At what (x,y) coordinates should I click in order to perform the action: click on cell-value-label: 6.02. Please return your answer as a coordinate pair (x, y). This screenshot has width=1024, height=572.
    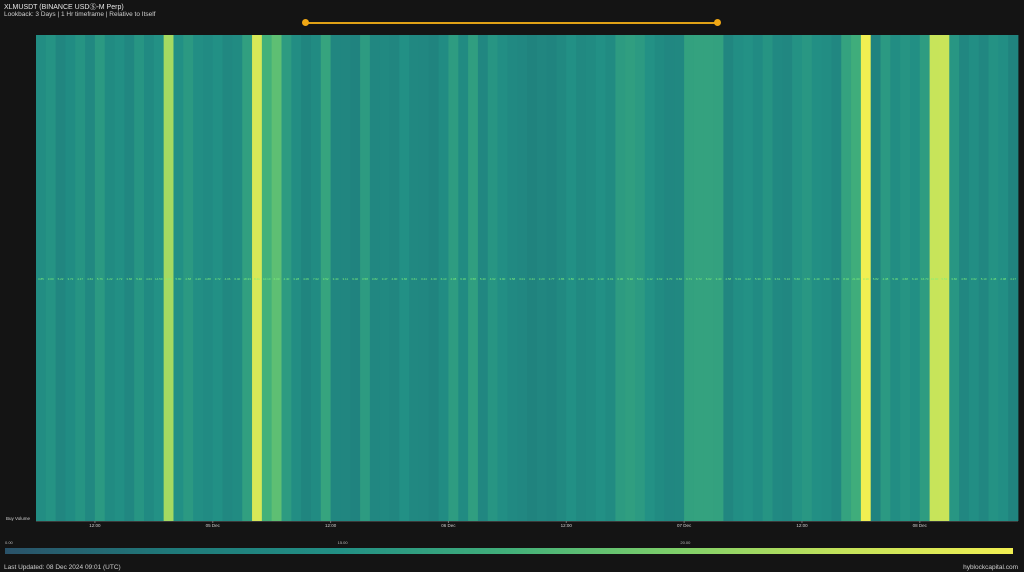
    Looking at the image, I should click on (355, 279).